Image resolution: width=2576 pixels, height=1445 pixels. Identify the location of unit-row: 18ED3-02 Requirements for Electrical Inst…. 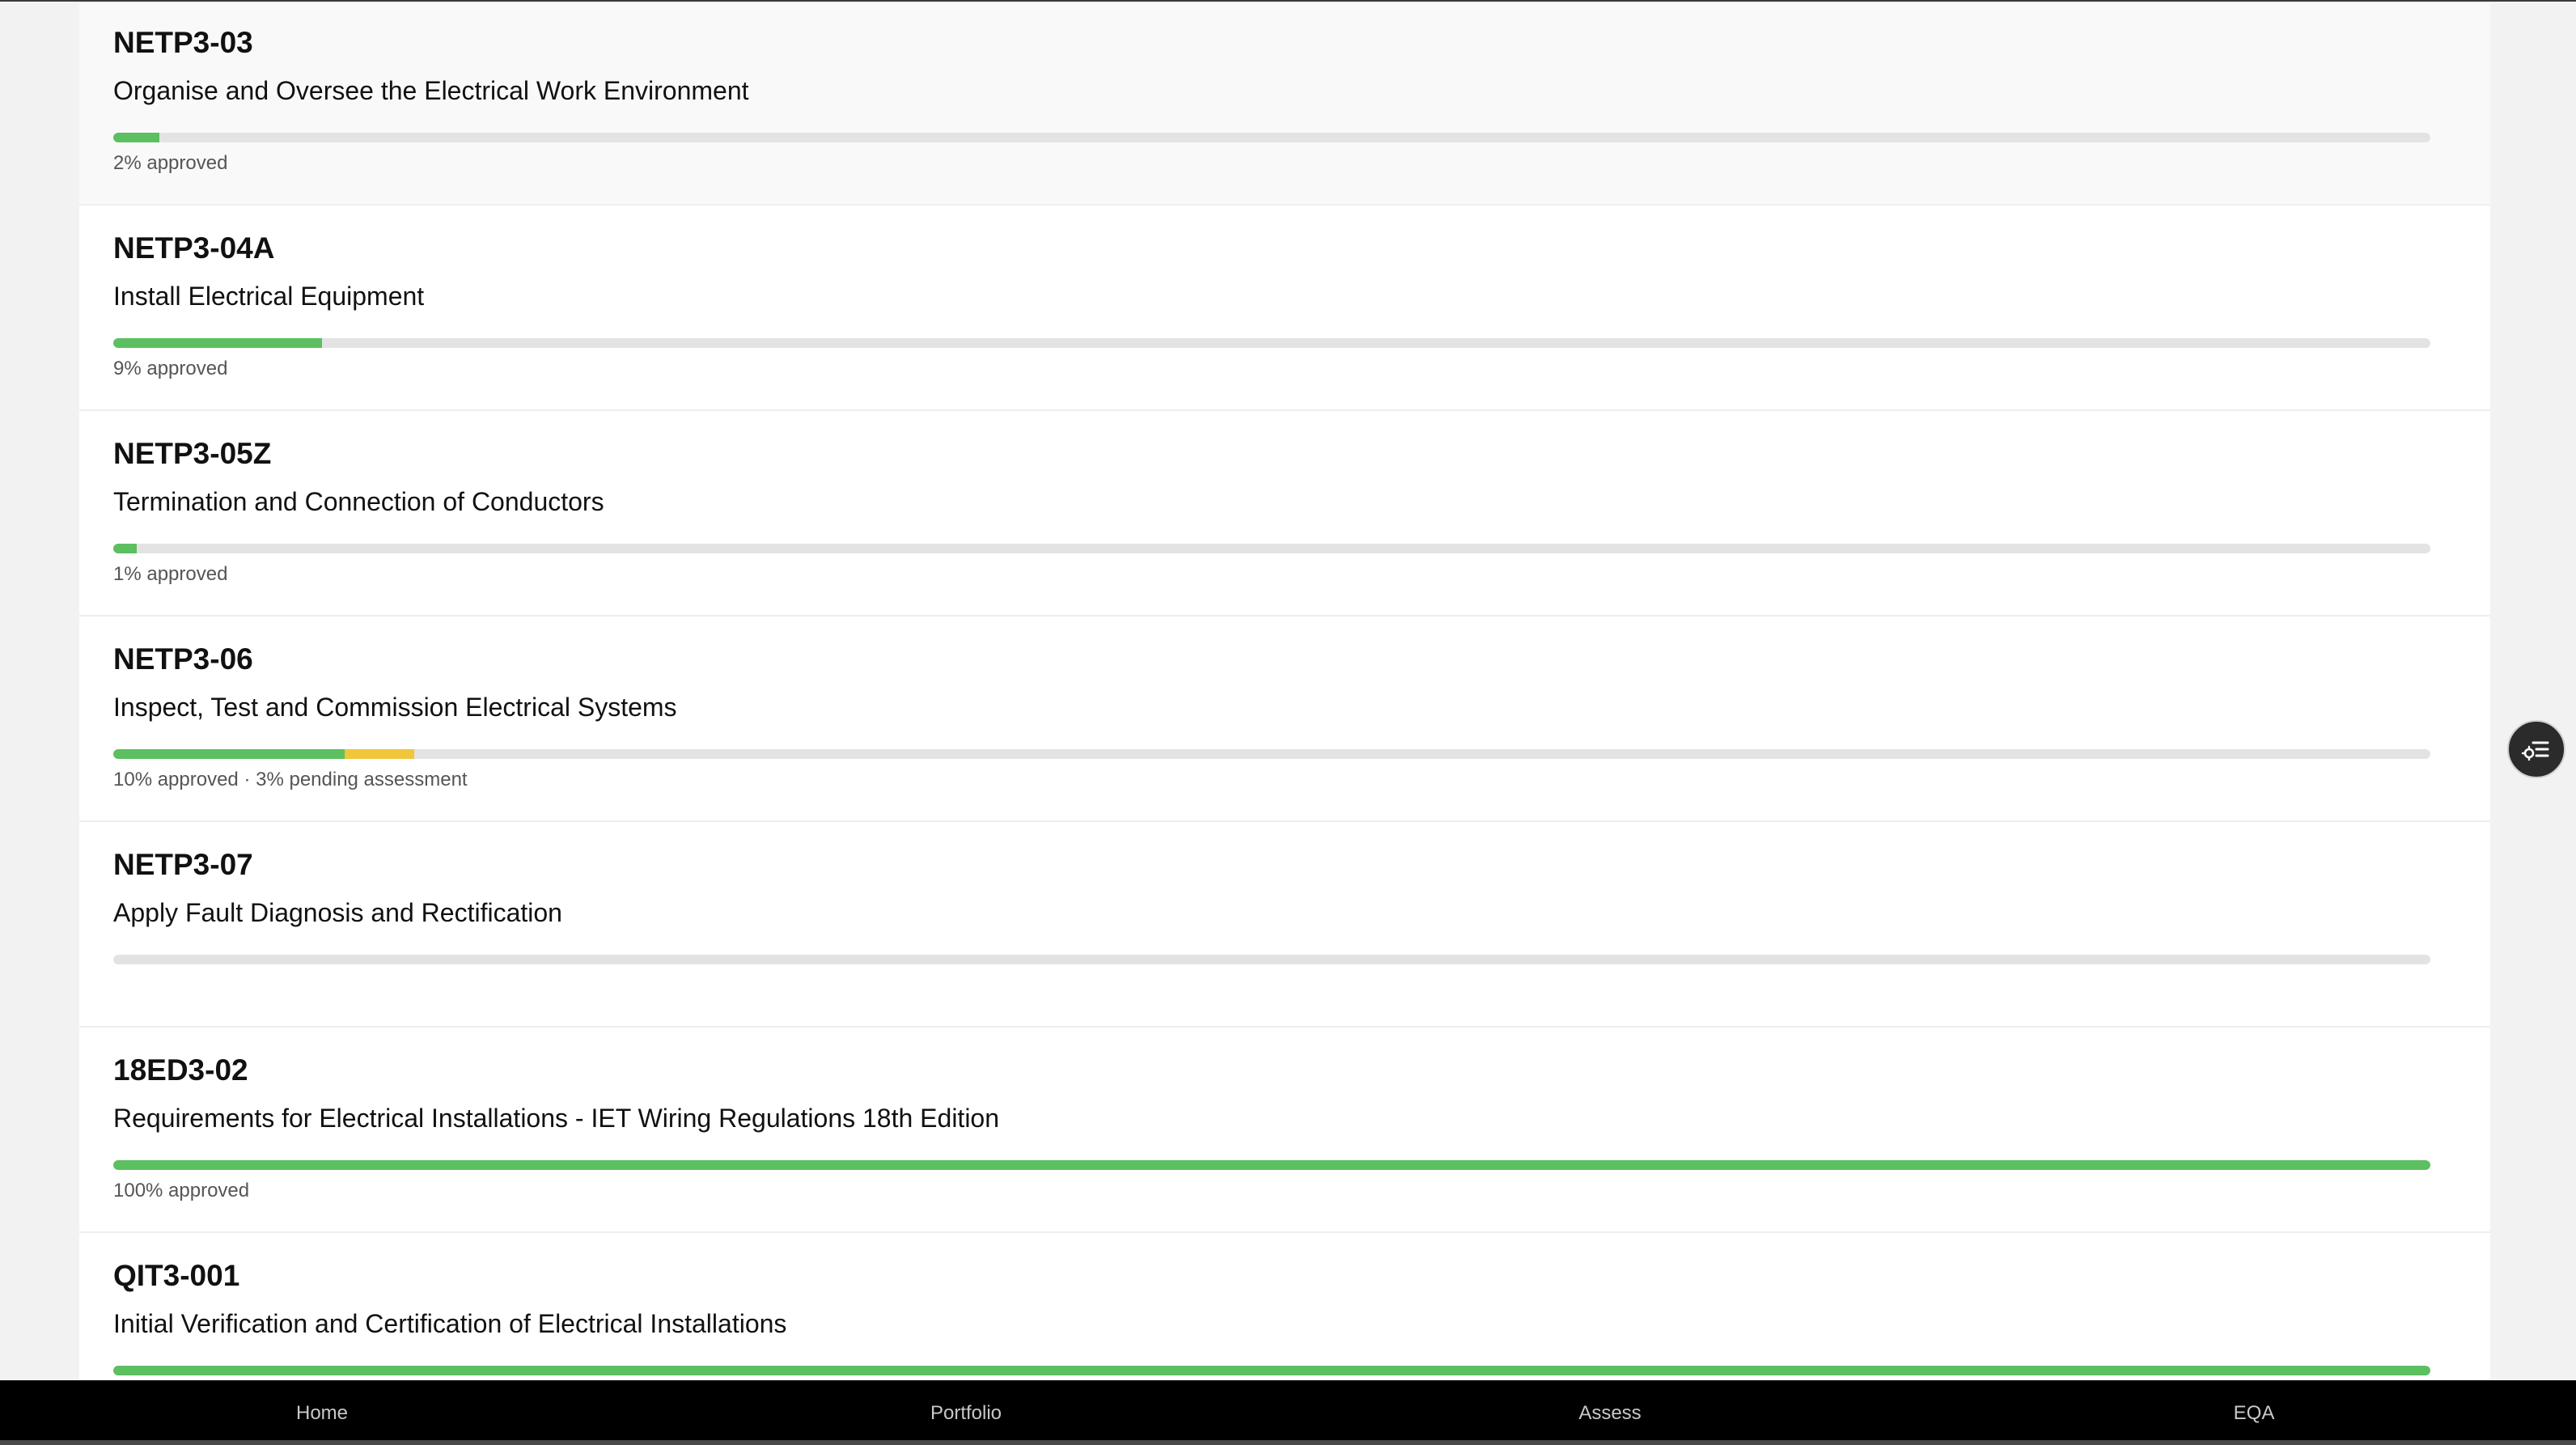
(1284, 1131).